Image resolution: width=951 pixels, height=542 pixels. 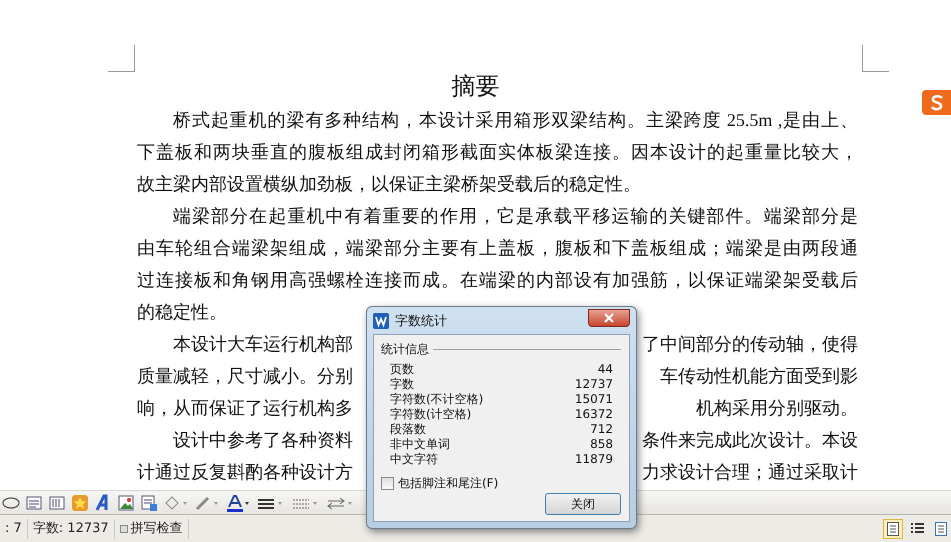 What do you see at coordinates (431, 414) in the screenshot?
I see `stat-label: 字符数(计空格)` at bounding box center [431, 414].